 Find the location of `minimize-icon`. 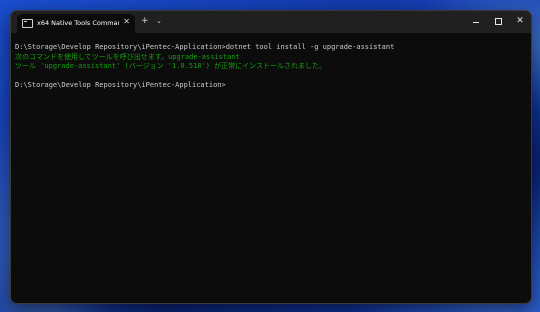

minimize-icon is located at coordinates (476, 22).